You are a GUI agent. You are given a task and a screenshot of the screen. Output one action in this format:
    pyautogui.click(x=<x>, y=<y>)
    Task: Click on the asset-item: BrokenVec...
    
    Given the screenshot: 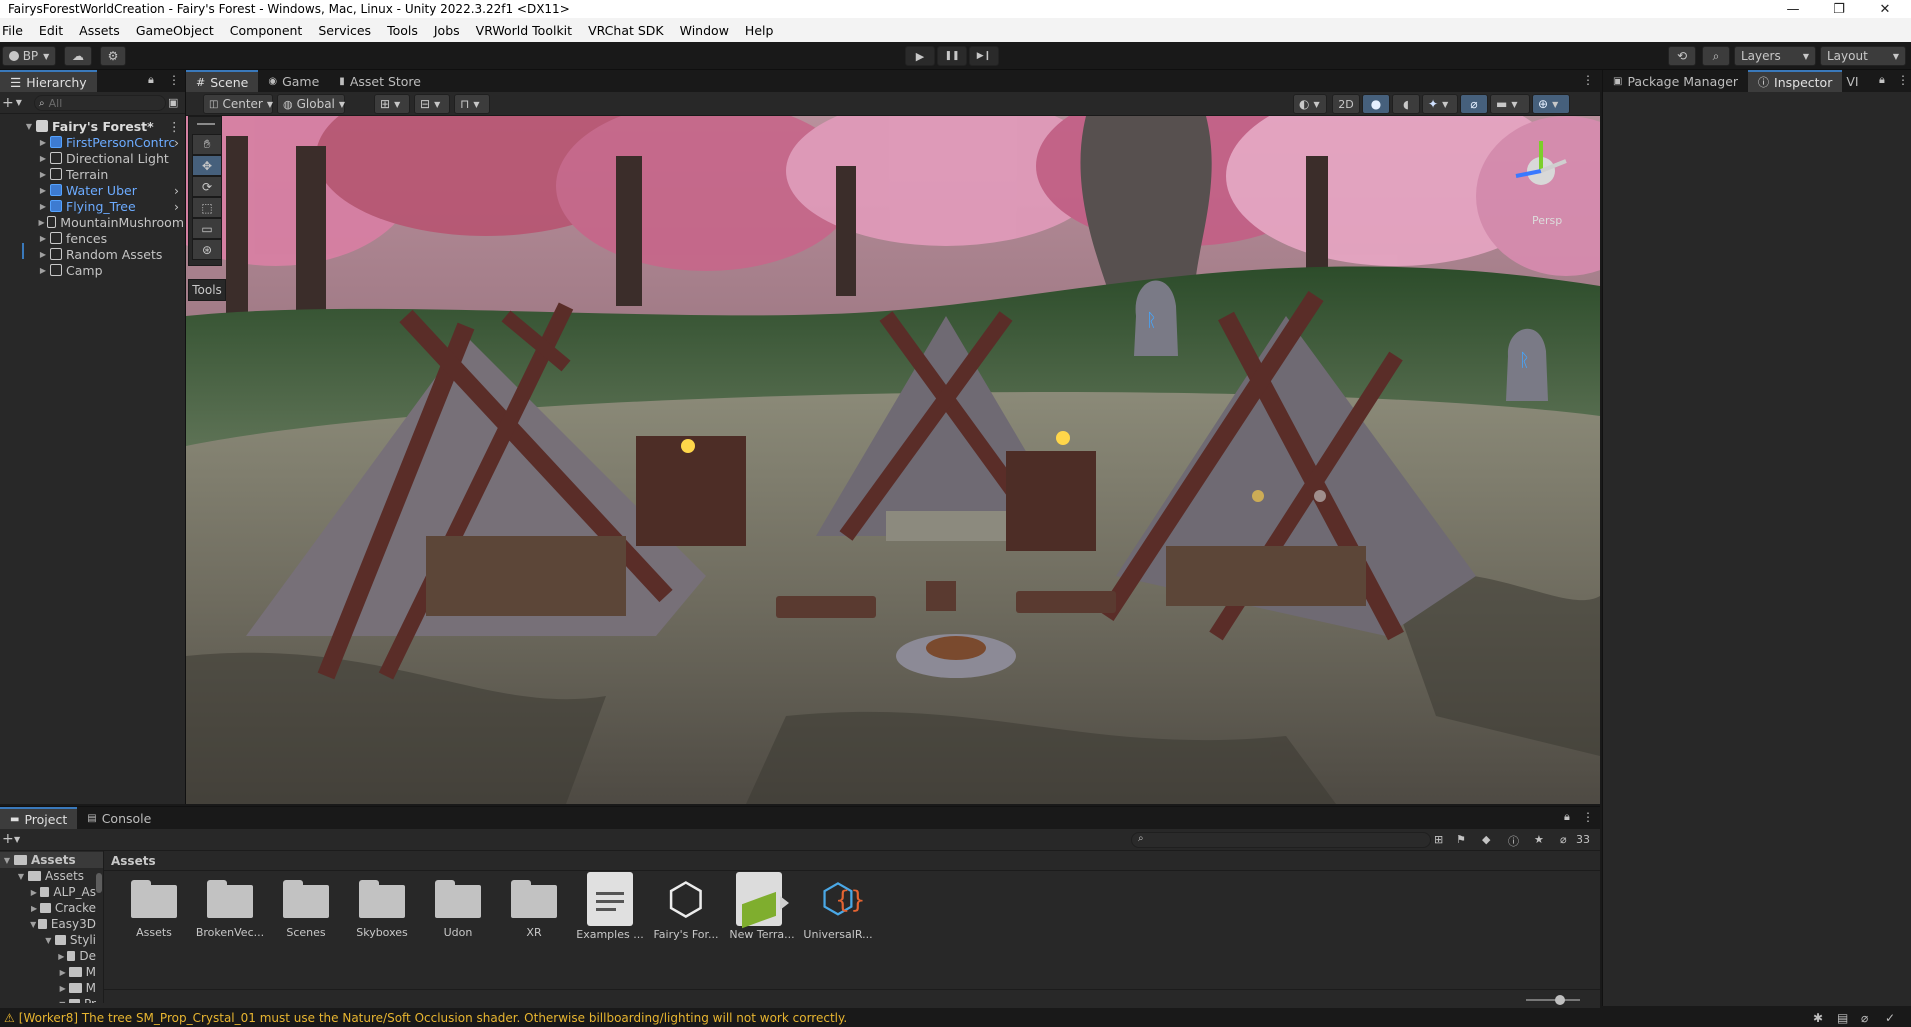 What is the action you would take?
    pyautogui.click(x=230, y=909)
    